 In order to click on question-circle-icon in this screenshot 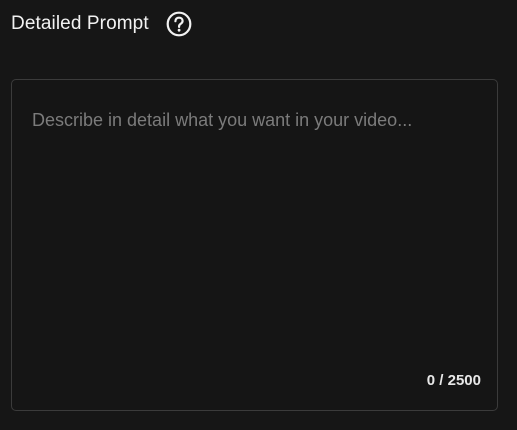, I will do `click(179, 24)`.